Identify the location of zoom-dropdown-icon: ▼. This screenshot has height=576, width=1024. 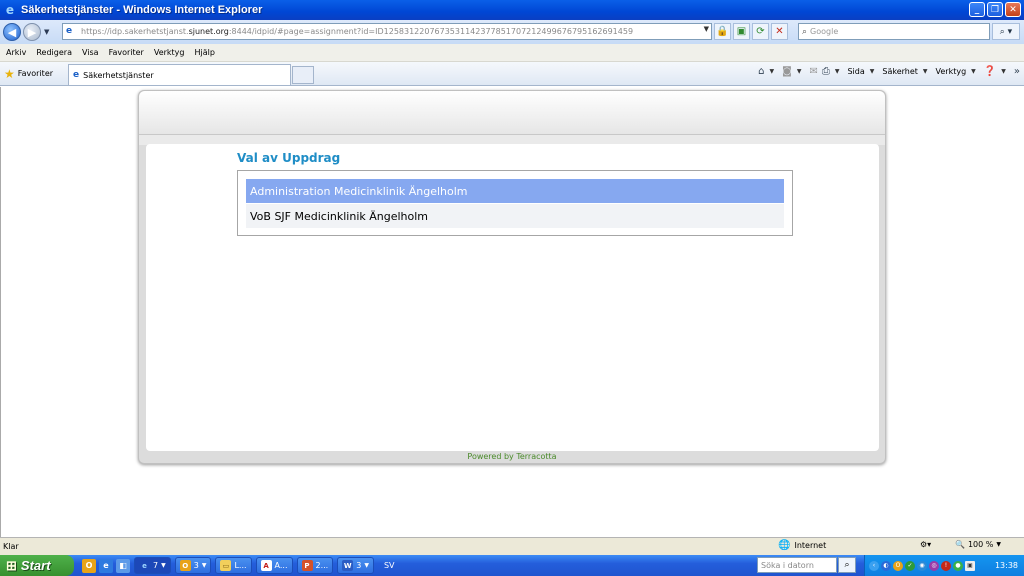
(999, 544).